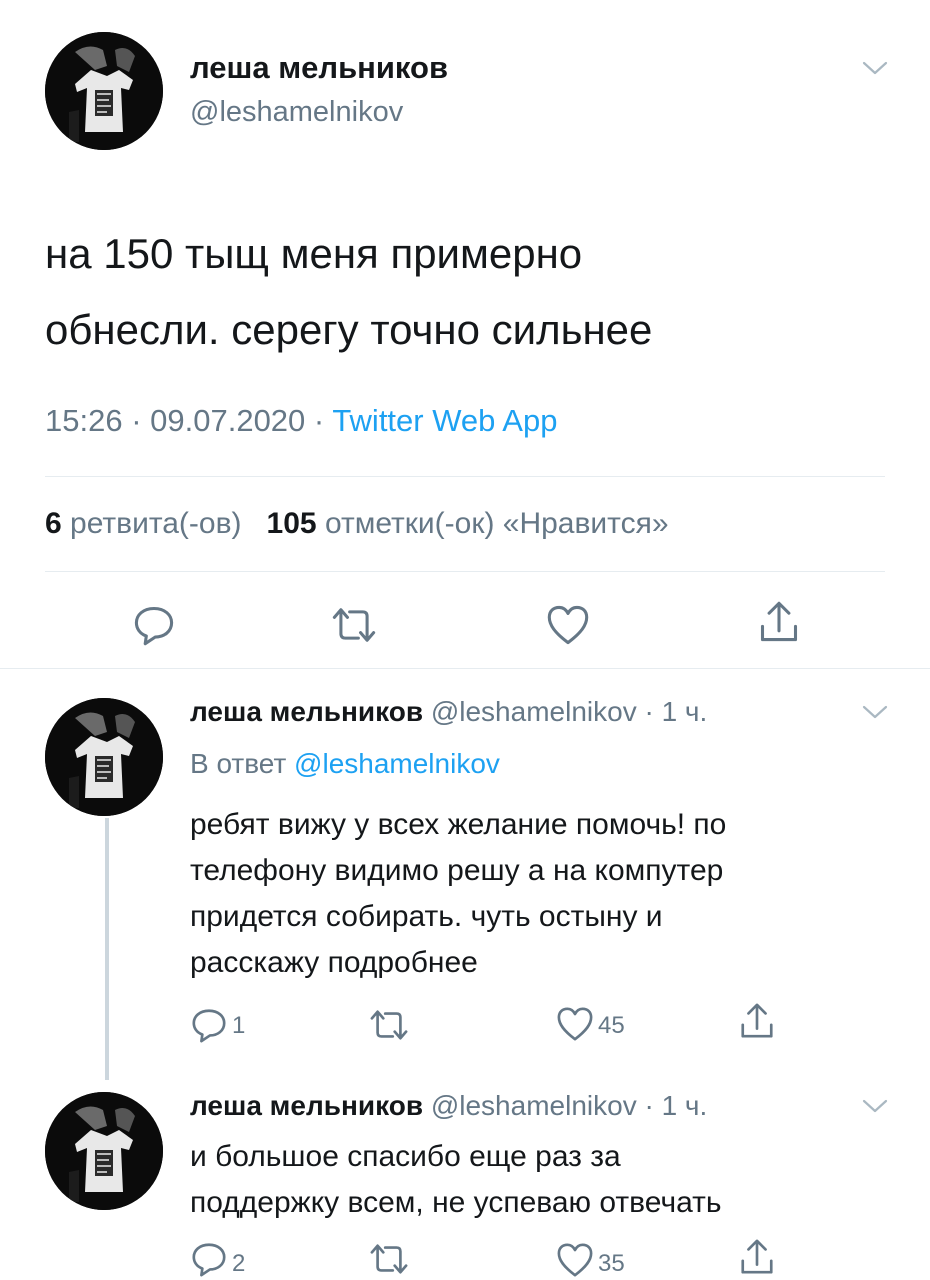  I want to click on reply-to-handle: @leshamelnikov, so click(397, 763).